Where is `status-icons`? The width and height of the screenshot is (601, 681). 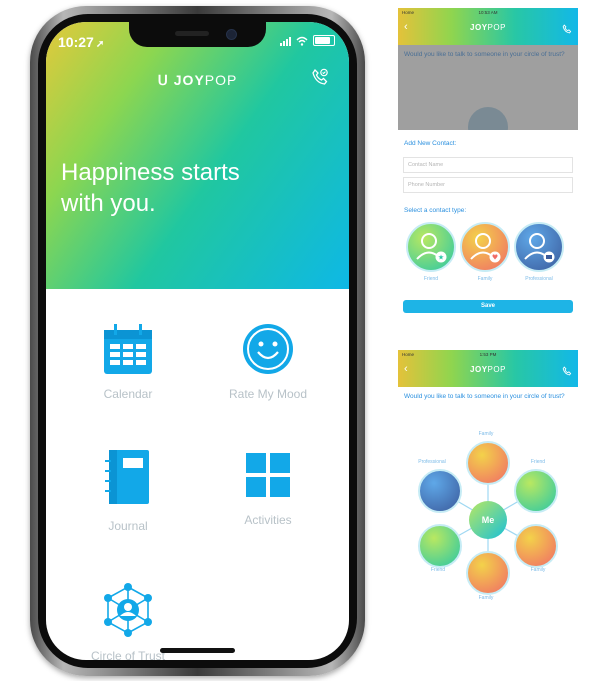
status-icons is located at coordinates (307, 40).